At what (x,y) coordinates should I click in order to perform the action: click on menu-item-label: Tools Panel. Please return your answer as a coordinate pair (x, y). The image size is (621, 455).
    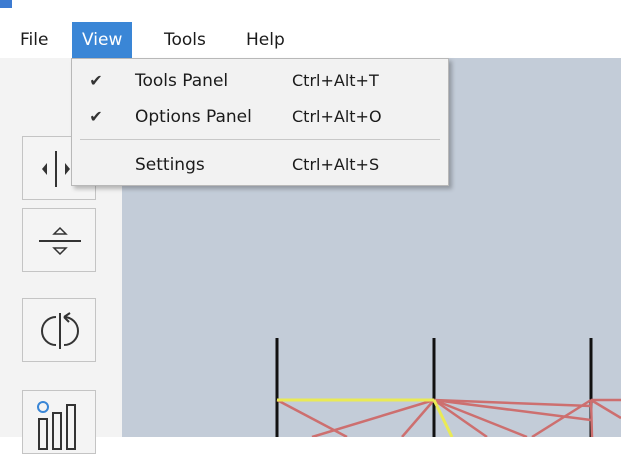
    Looking at the image, I should click on (182, 81).